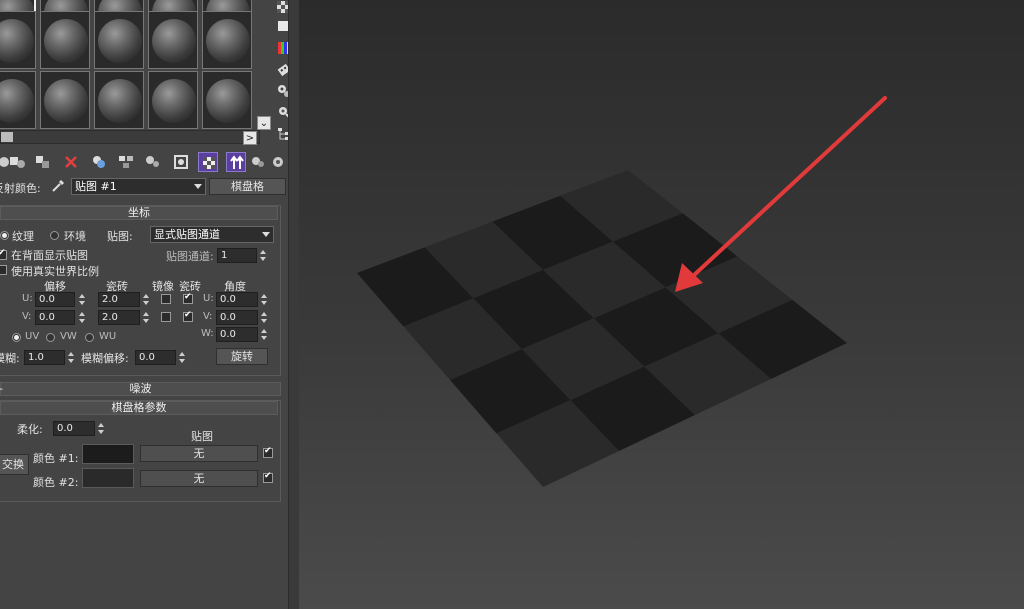  I want to click on checker-params-rollout: 棋盘格参数 柔化: 0.0 贴图 交换 颜色 #1: 无 颜色 #2: 无, so click(140, 451).